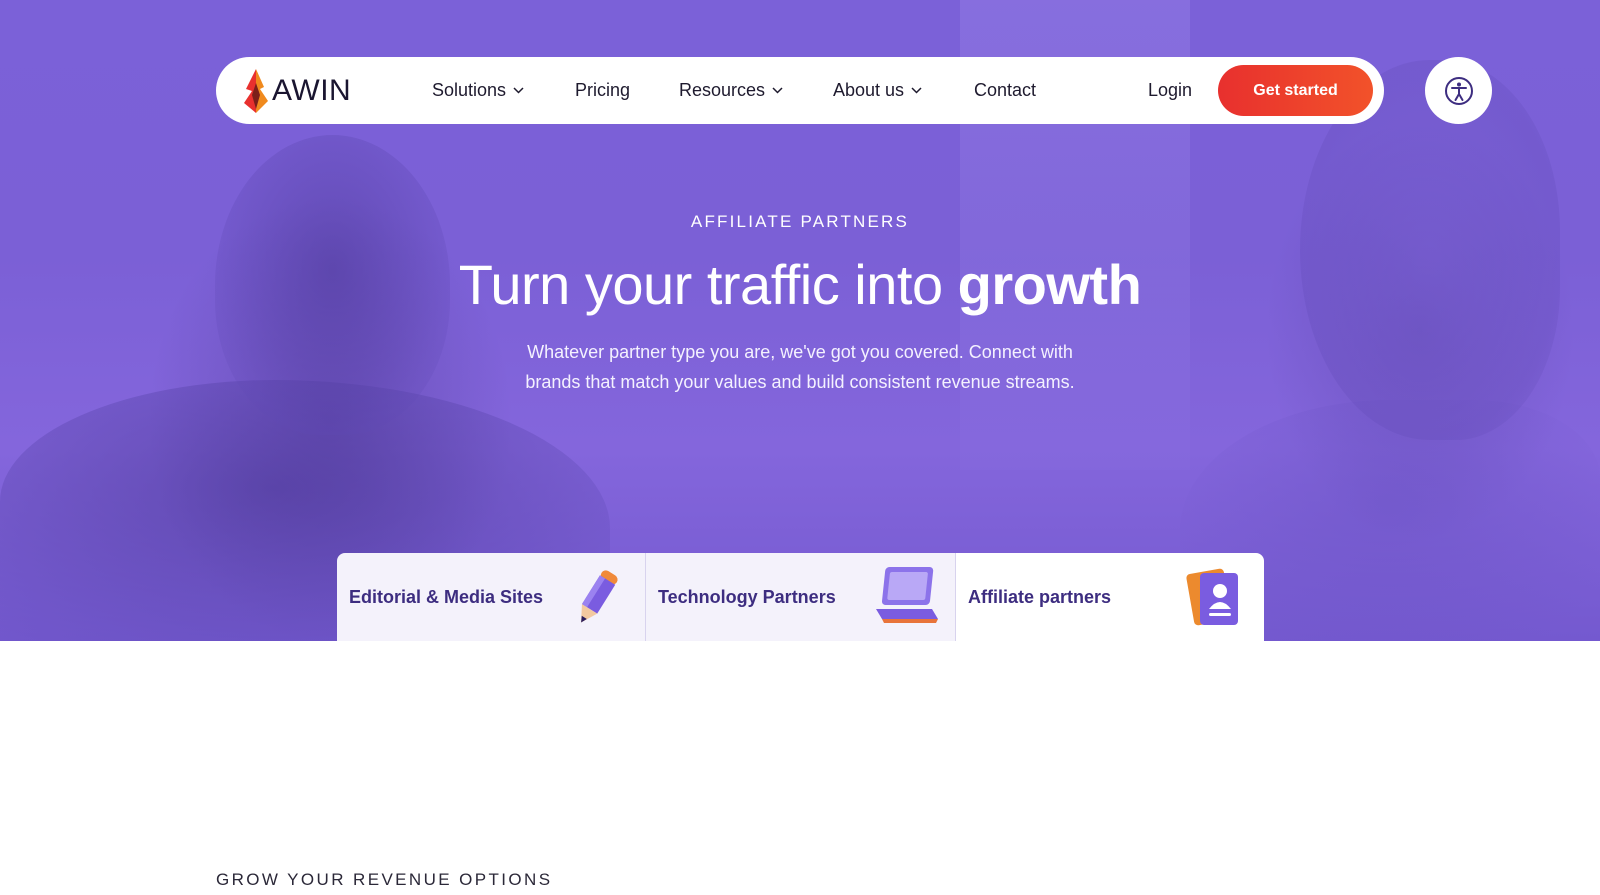  I want to click on awin-logo: AWIN, so click(296, 91).